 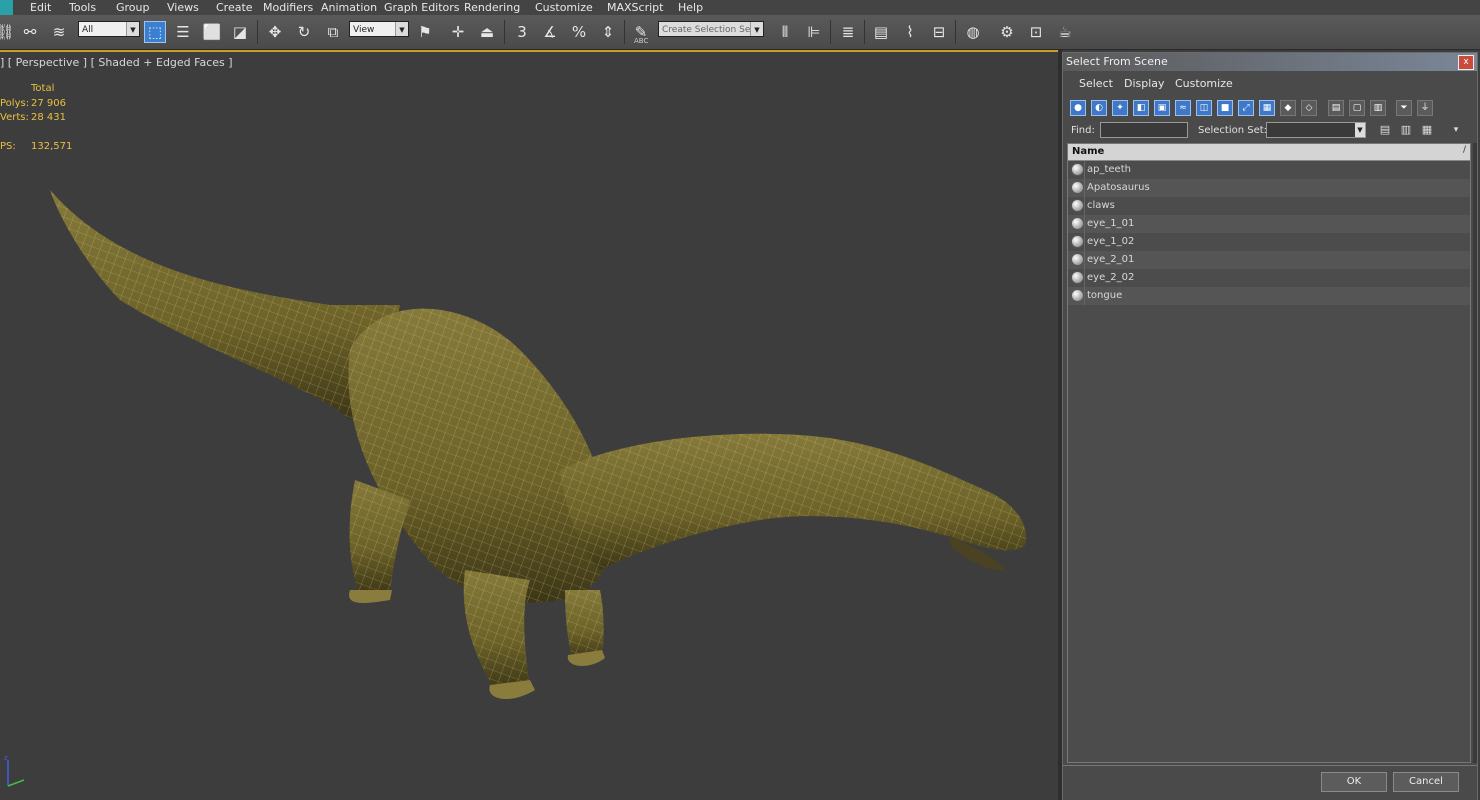 I want to click on display-bones-icon: ⤢, so click(x=1246, y=108).